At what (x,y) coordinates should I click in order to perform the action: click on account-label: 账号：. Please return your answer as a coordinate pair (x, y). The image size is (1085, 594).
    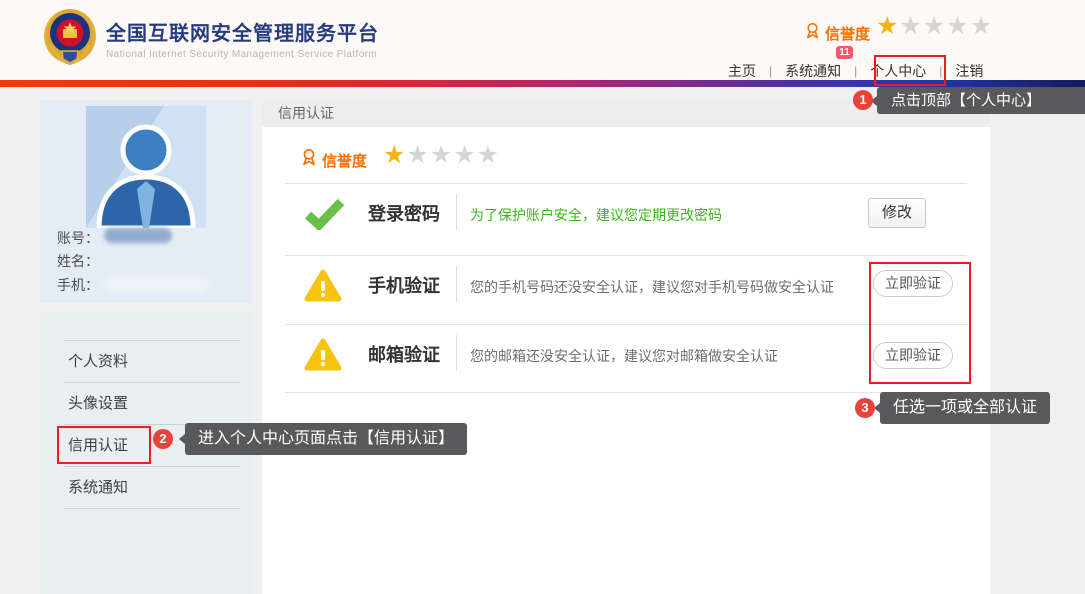
    Looking at the image, I should click on (78, 238).